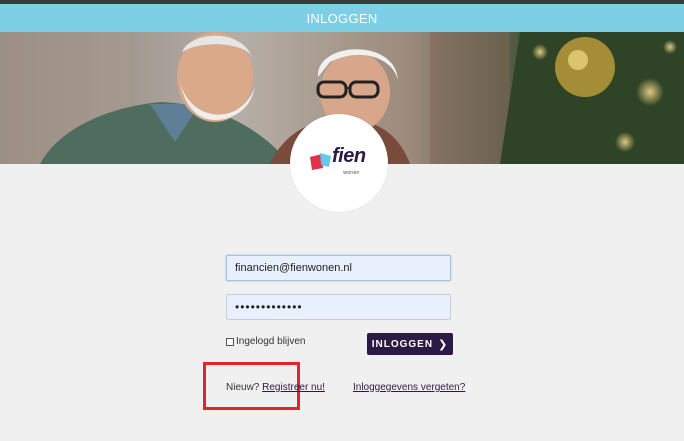 Image resolution: width=684 pixels, height=441 pixels. Describe the element at coordinates (443, 344) in the screenshot. I see `chevron-right-icon: ❯` at that location.